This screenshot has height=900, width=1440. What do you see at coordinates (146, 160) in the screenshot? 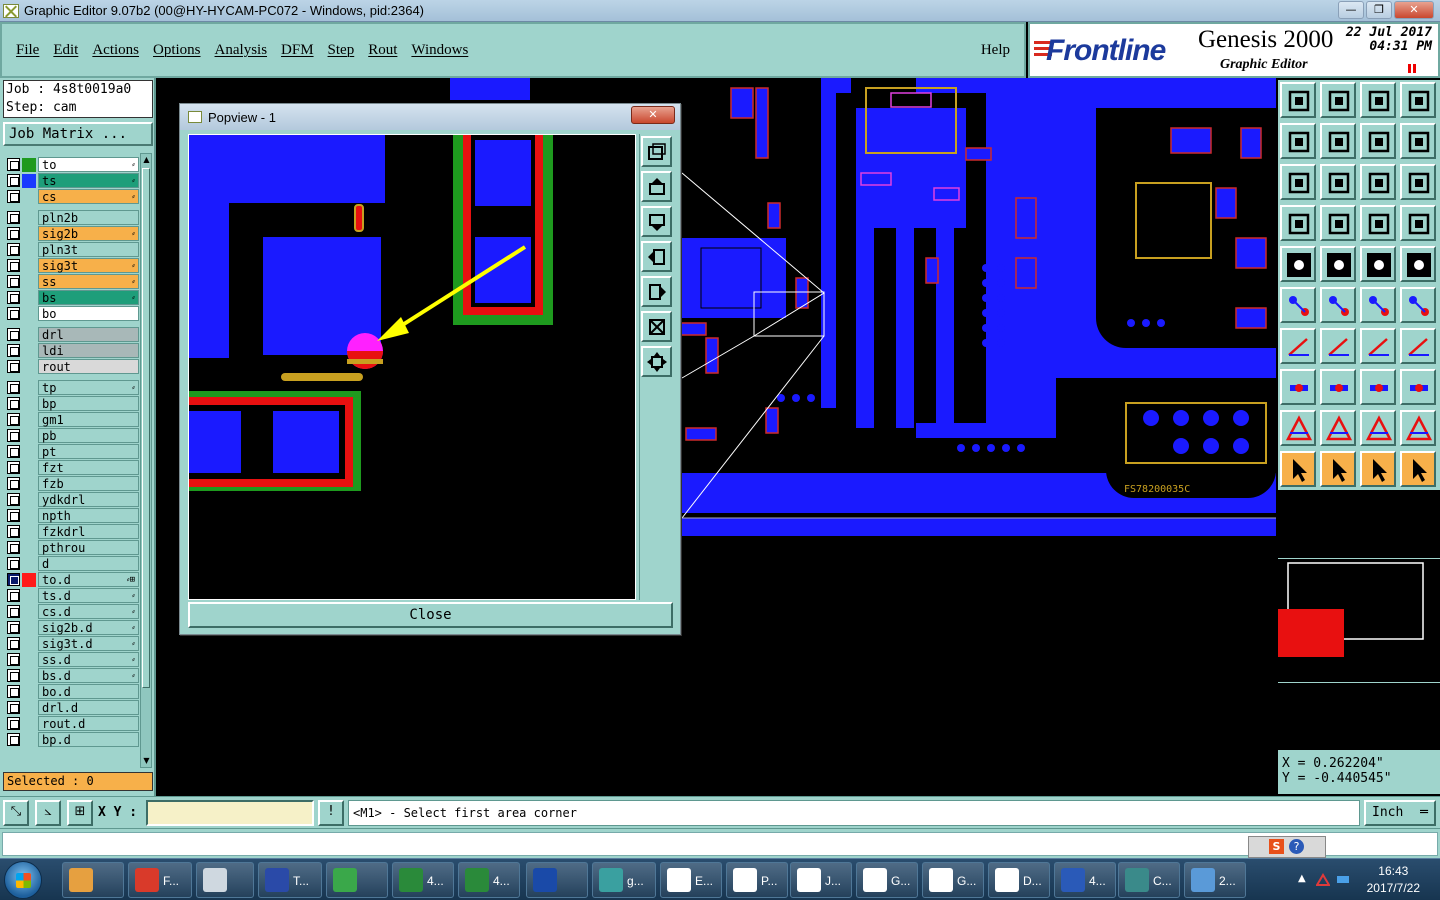
I see `scroll-up-icon: ▲` at bounding box center [146, 160].